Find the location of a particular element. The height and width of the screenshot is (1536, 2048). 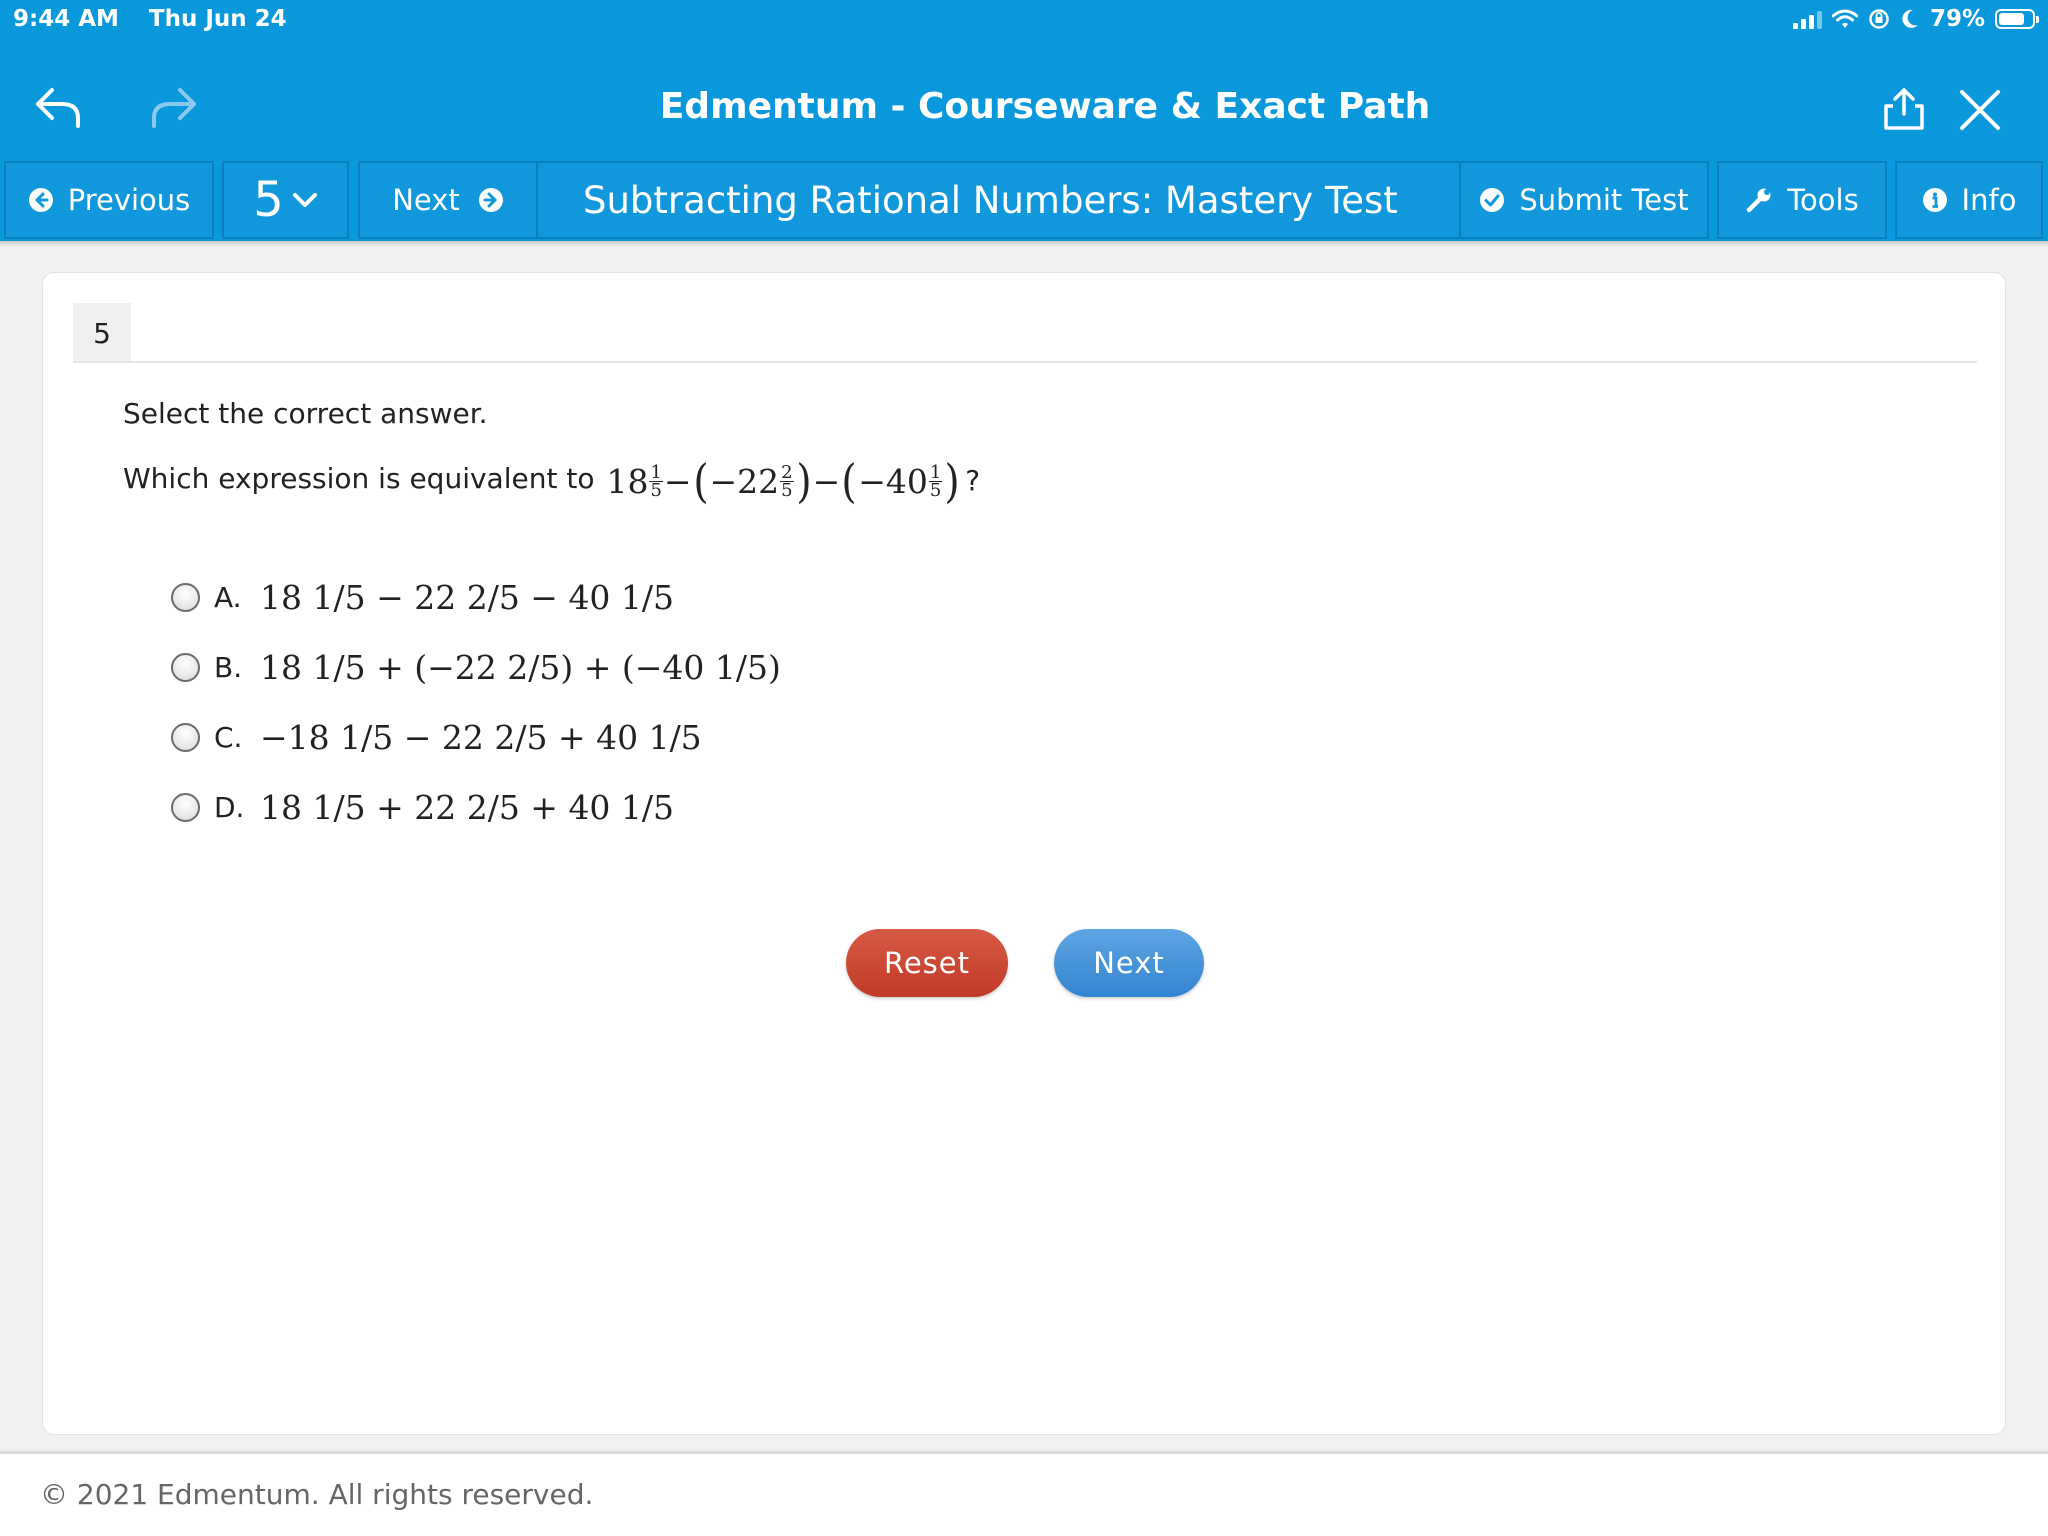

next-button: Next is located at coordinates (1129, 963).